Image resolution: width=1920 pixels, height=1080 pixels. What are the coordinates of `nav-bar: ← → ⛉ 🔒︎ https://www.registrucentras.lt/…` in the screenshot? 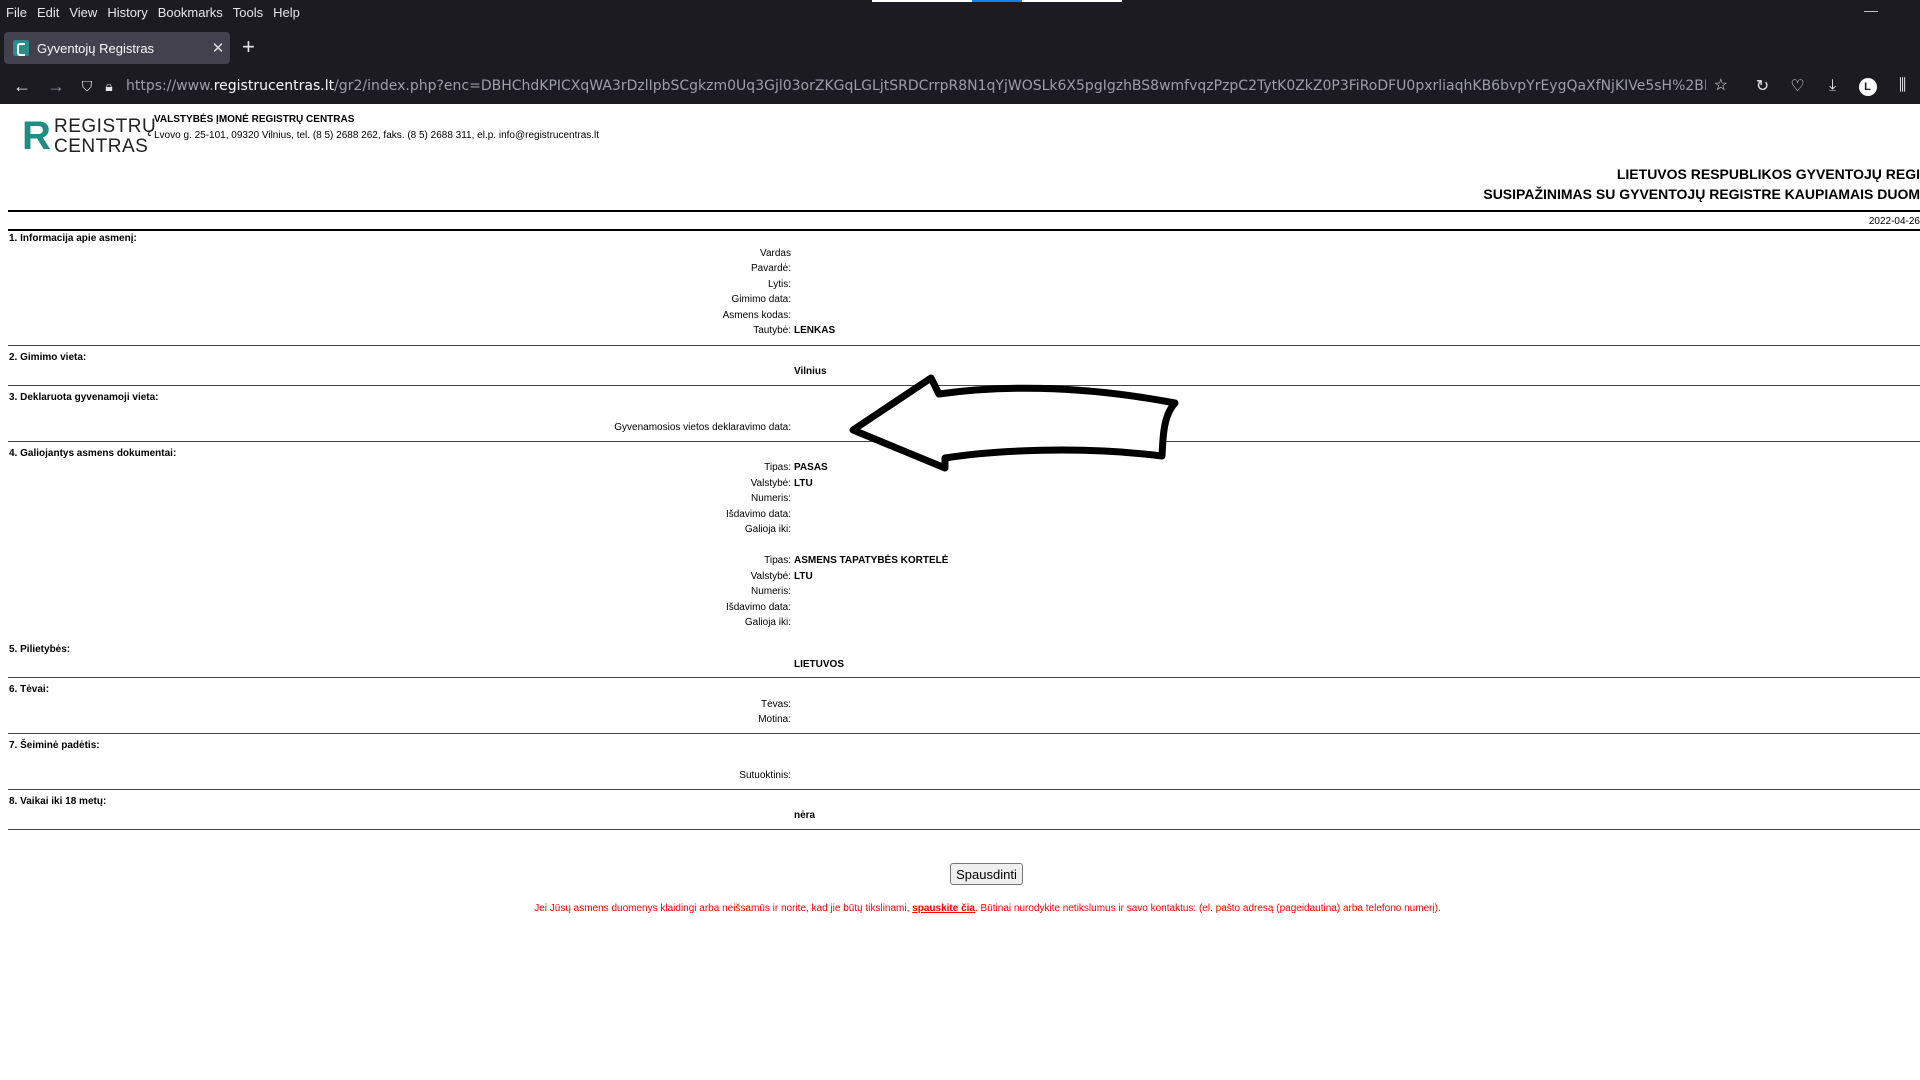 It's located at (960, 86).